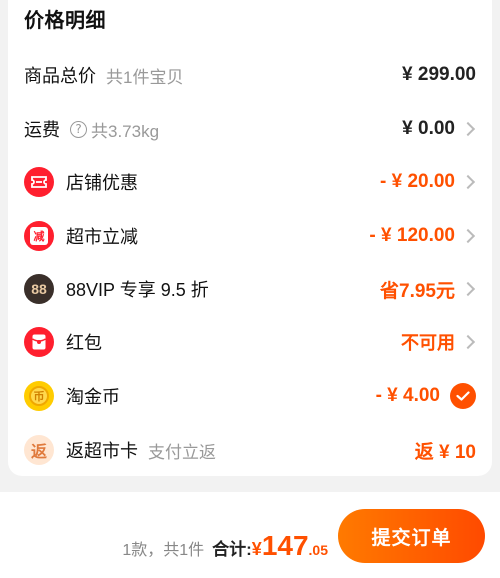  Describe the element at coordinates (42, 130) in the screenshot. I see `shipping-label: 运费` at that location.